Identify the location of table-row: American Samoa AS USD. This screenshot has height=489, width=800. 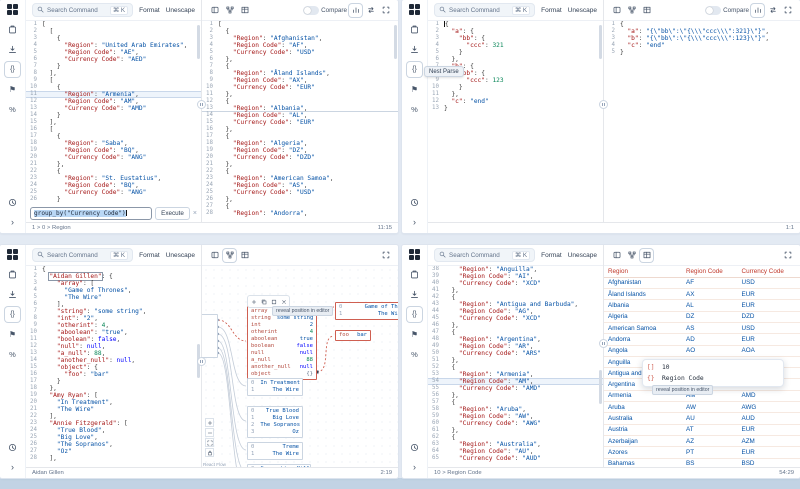
(702, 328).